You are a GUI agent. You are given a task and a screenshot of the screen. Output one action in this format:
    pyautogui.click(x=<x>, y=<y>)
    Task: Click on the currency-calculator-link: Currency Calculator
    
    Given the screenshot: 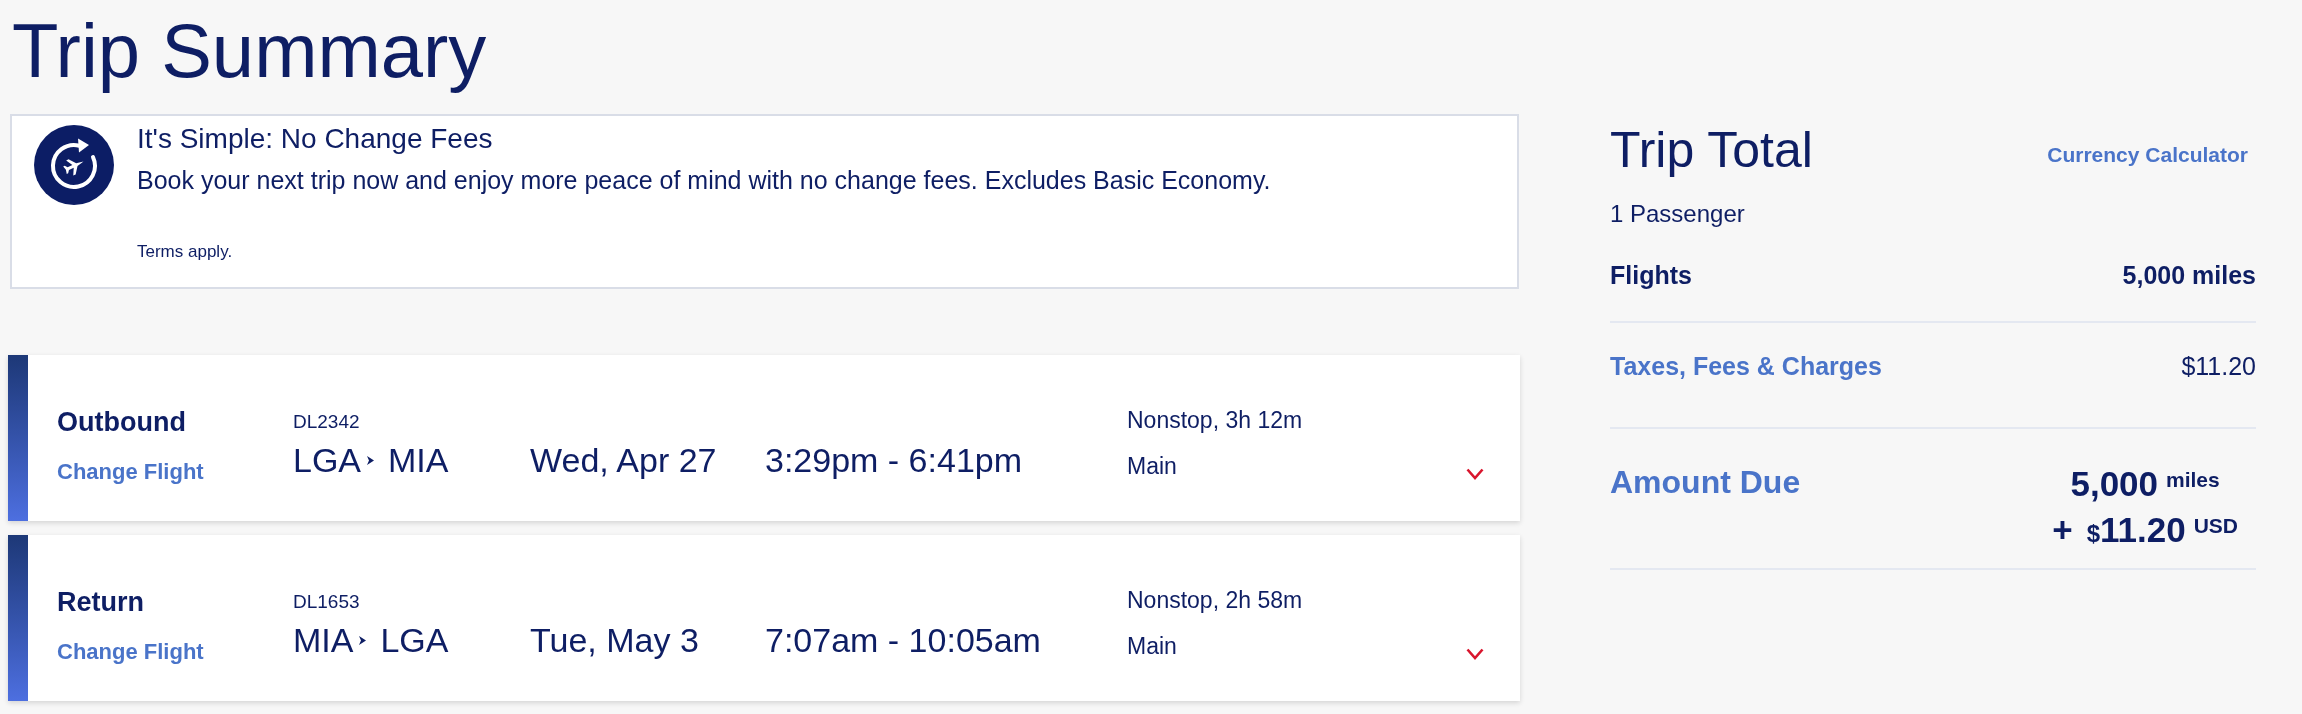 What is the action you would take?
    pyautogui.click(x=2147, y=155)
    